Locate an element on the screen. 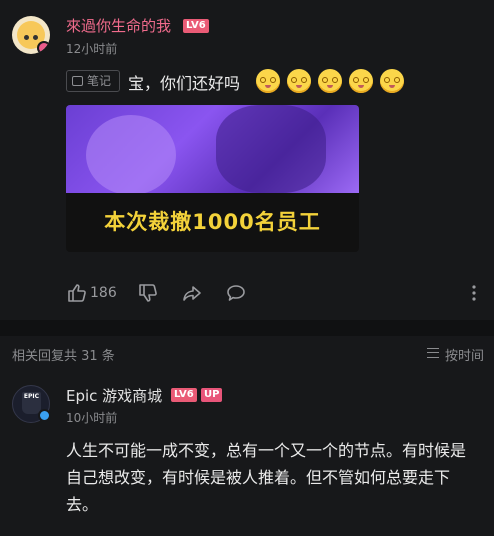 The height and width of the screenshot is (536, 494). verified-badge-icon is located at coordinates (44, 415).